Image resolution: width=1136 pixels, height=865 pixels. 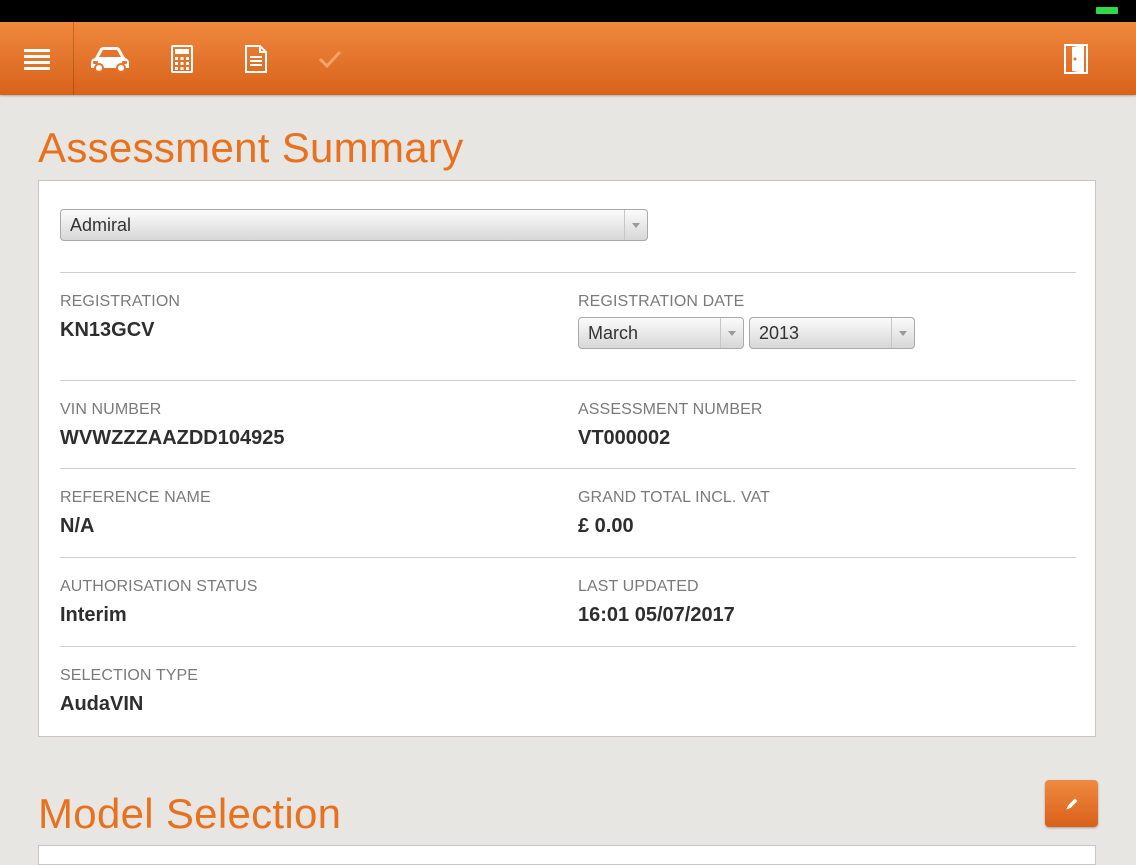 I want to click on menu-icon, so click(x=36, y=59).